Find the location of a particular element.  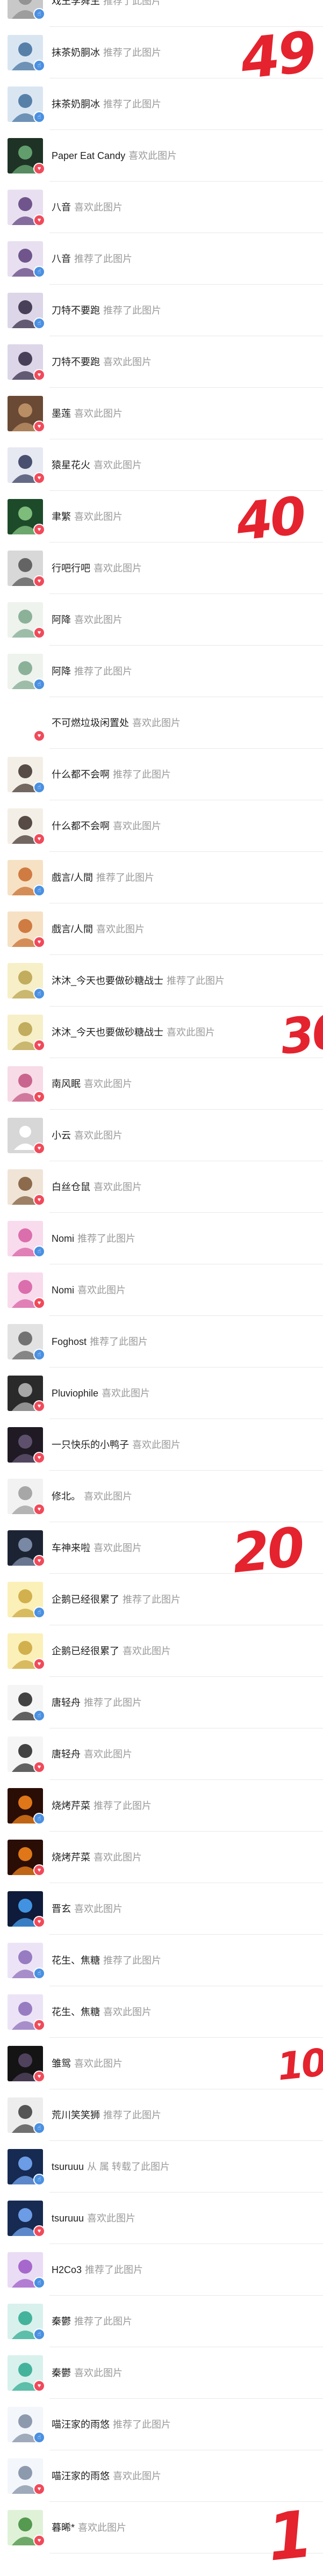

username-link: Paper Eat Candy is located at coordinates (88, 155).